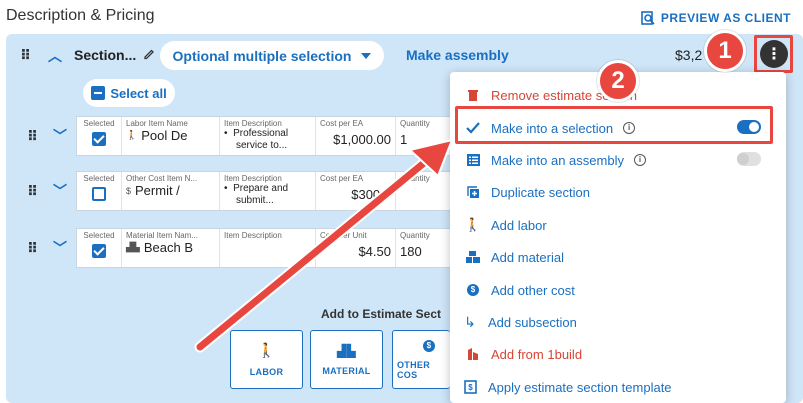 The image size is (803, 403). Describe the element at coordinates (157, 123) in the screenshot. I see `item-type-header: Labor Item Name` at that location.